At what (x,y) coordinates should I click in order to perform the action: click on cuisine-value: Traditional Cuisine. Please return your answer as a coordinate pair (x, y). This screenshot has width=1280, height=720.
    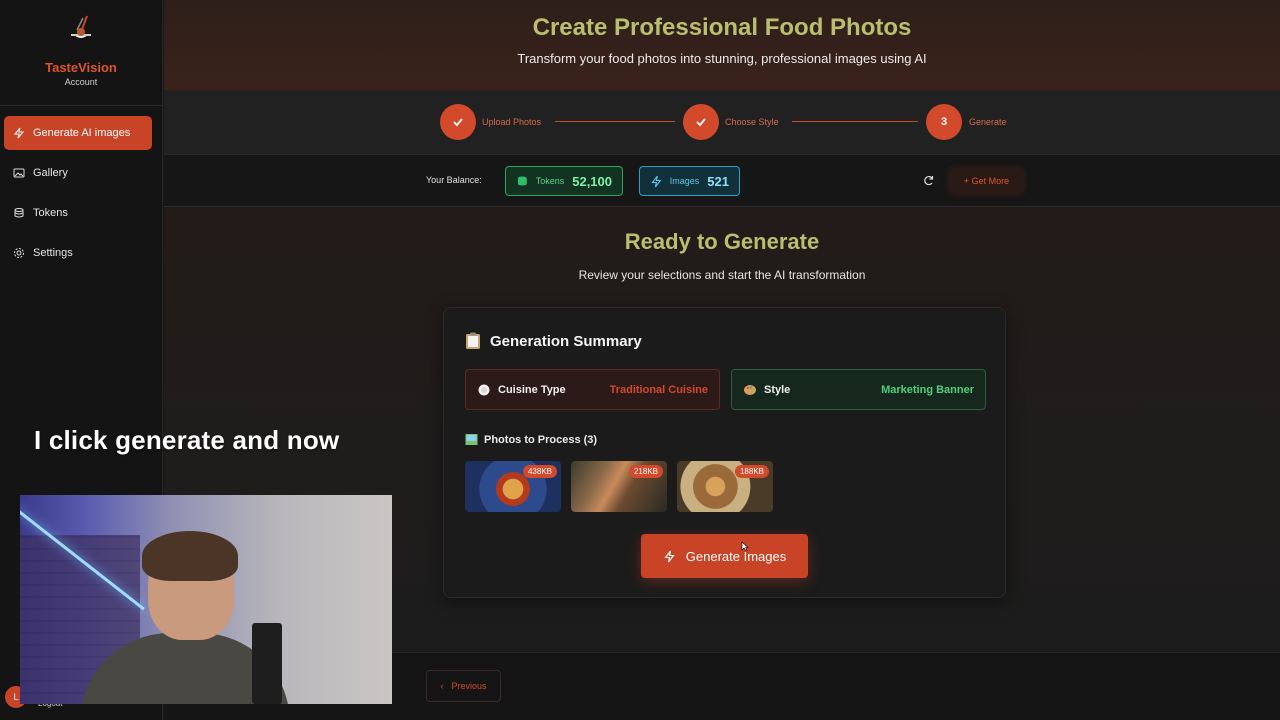
    Looking at the image, I should click on (658, 389).